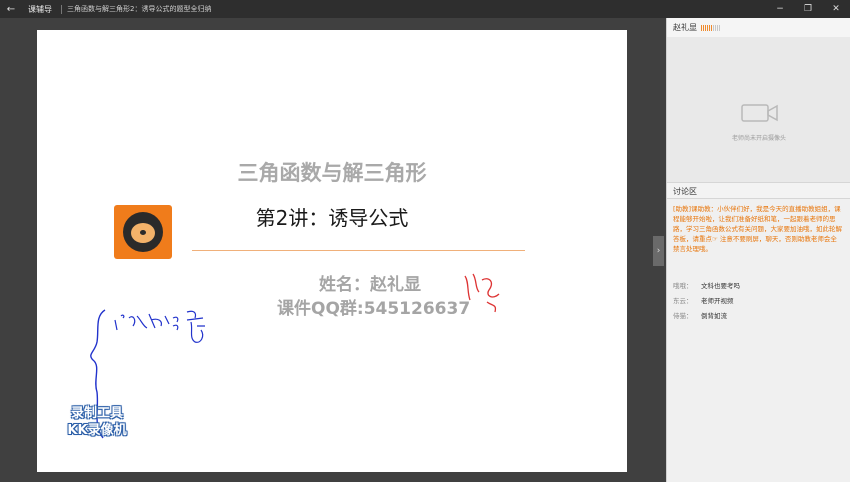 This screenshot has height=482, width=850. What do you see at coordinates (658, 251) in the screenshot?
I see `panel-collapse-button: ›` at bounding box center [658, 251].